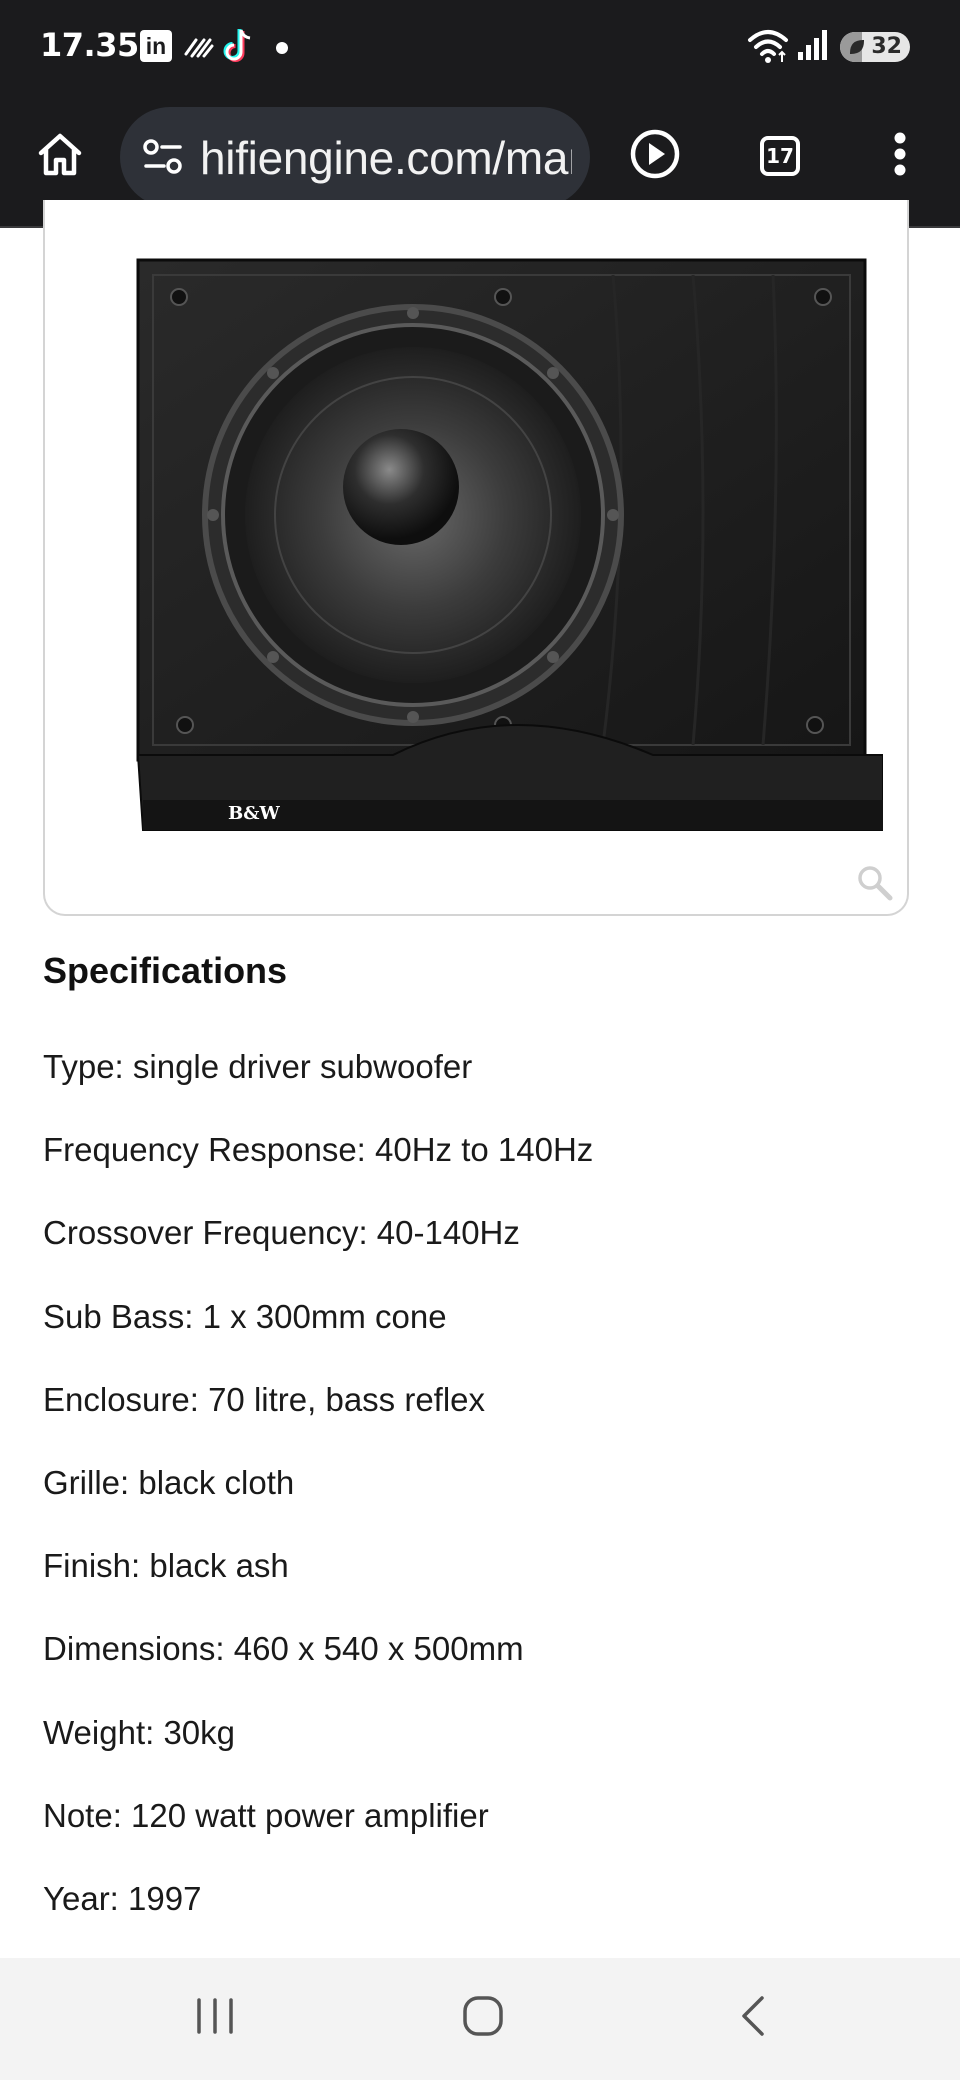 The width and height of the screenshot is (960, 2080). Describe the element at coordinates (282, 48) in the screenshot. I see `notification-dot-icon` at that location.